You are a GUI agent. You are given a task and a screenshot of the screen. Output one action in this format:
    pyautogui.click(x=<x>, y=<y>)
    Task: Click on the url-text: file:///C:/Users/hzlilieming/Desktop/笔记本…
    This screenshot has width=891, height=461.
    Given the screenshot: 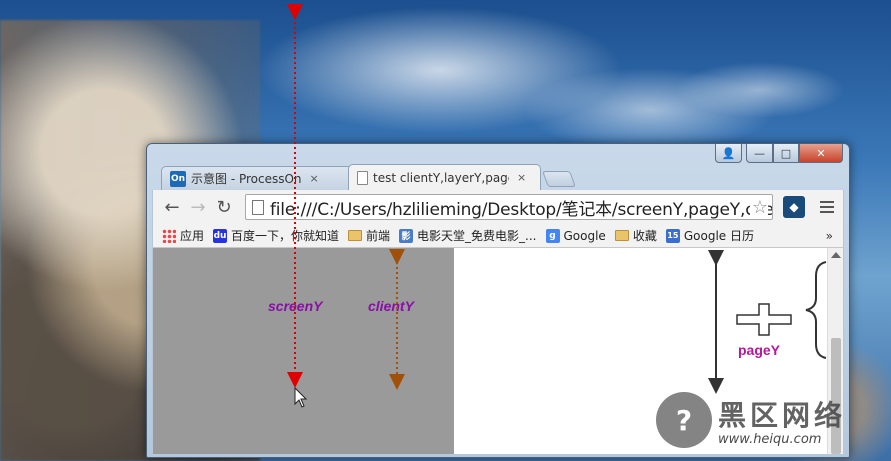 What is the action you would take?
    pyautogui.click(x=521, y=209)
    